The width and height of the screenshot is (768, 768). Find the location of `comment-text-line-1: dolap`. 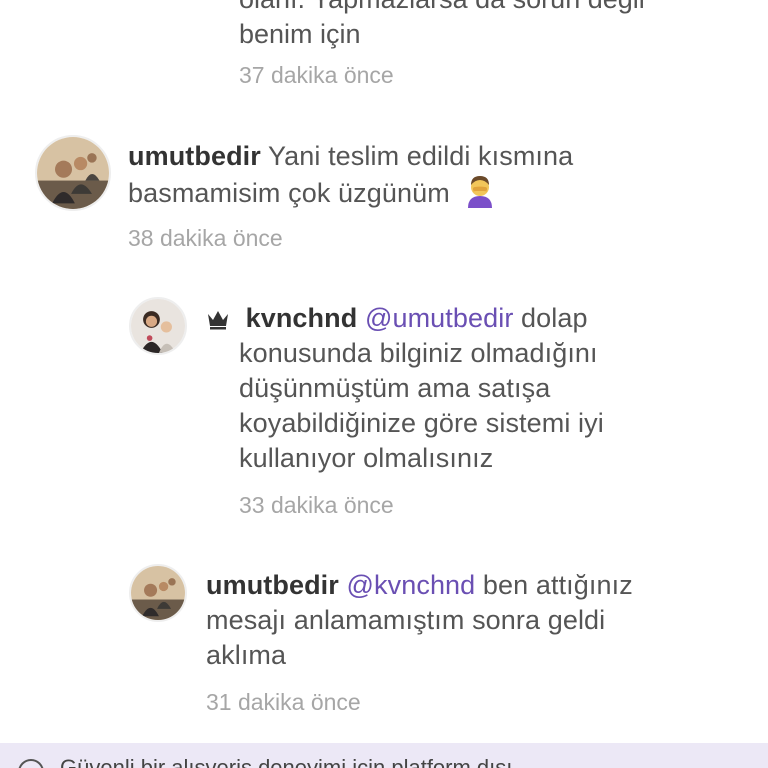

comment-text-line-1: dolap is located at coordinates (554, 318).